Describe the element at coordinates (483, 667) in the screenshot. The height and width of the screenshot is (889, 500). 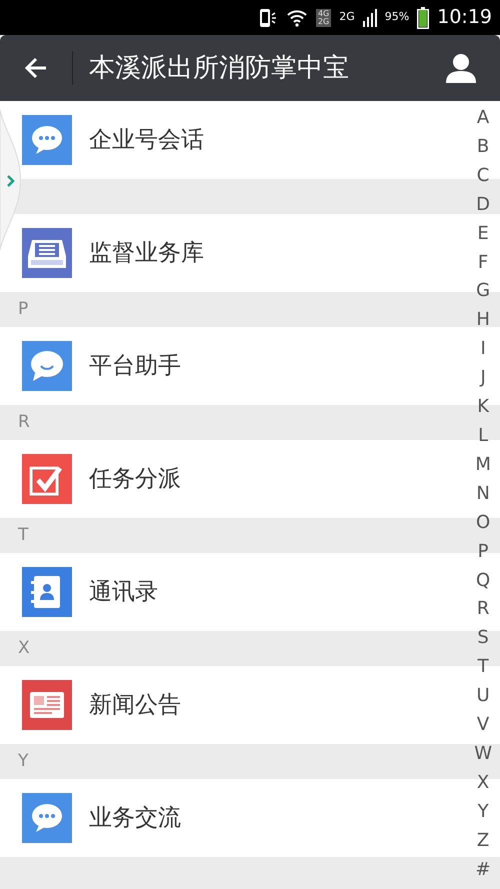
I see `index-letter: T` at that location.